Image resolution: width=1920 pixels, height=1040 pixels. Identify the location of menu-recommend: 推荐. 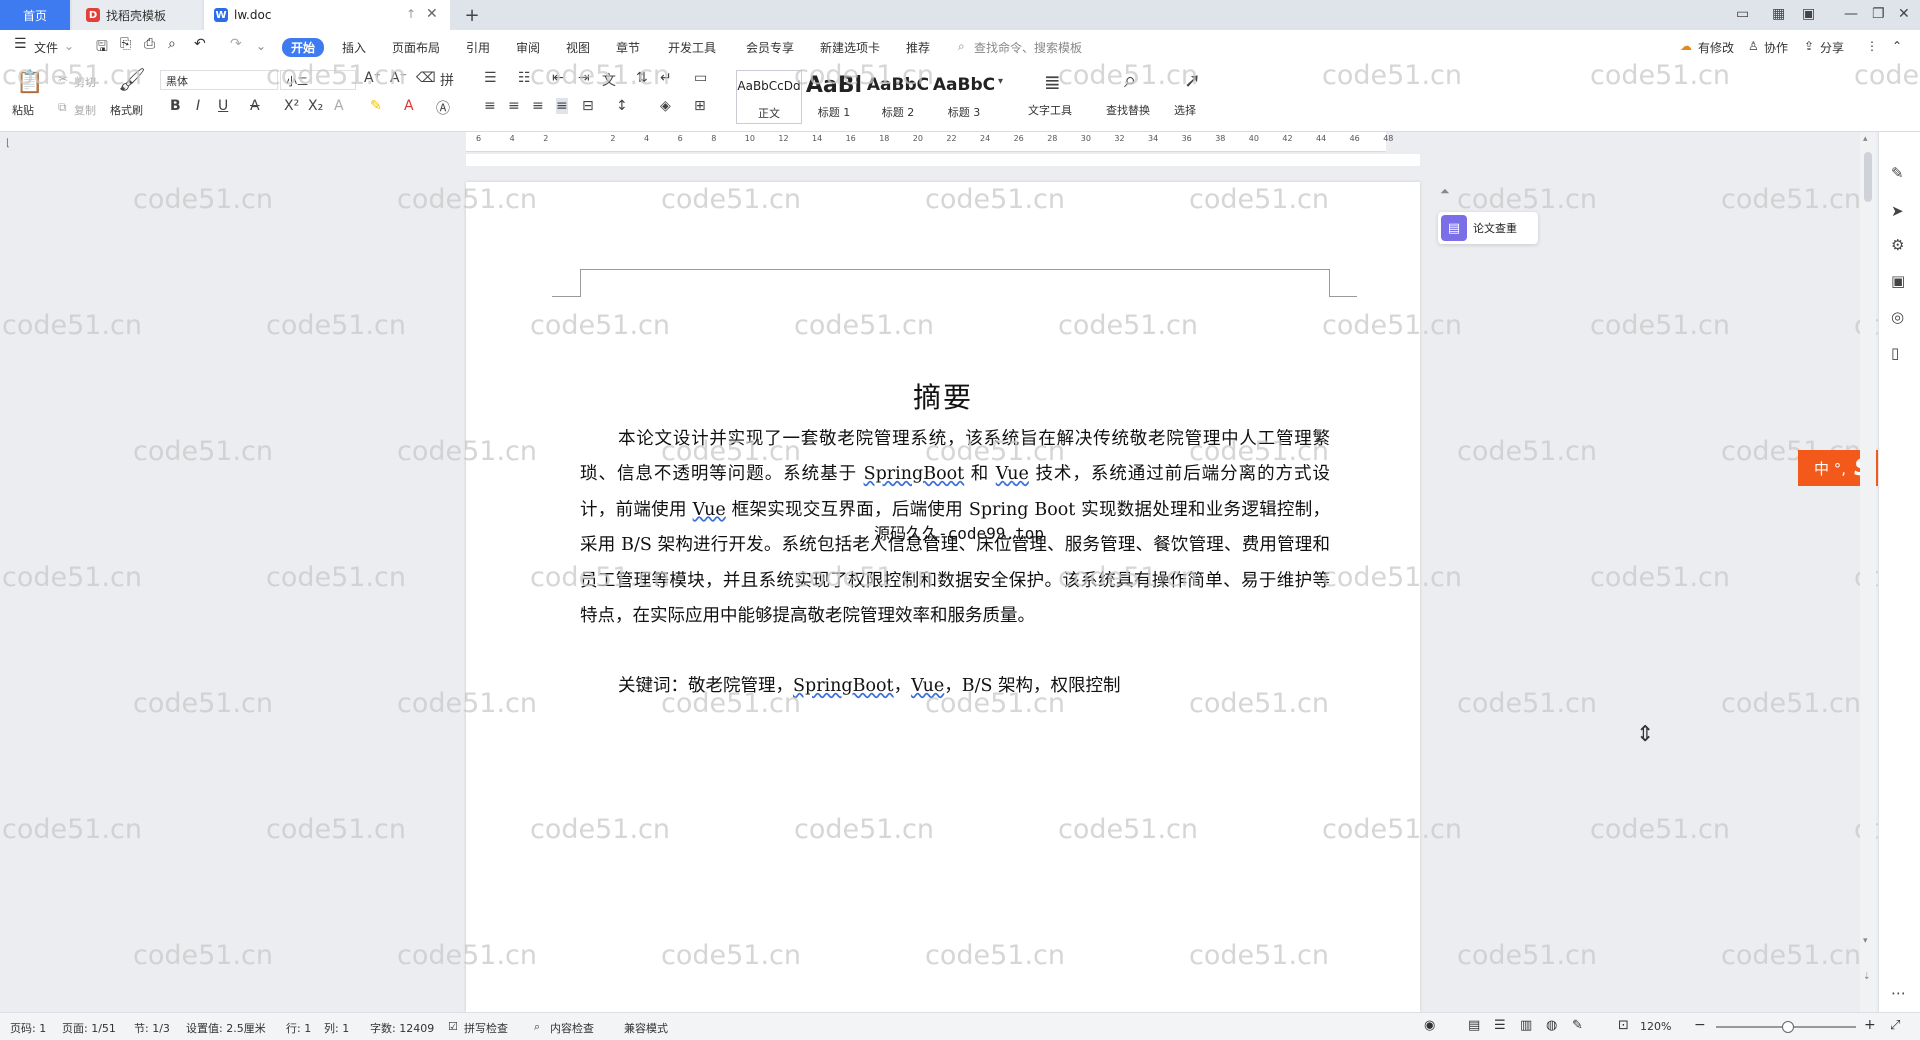
(918, 47).